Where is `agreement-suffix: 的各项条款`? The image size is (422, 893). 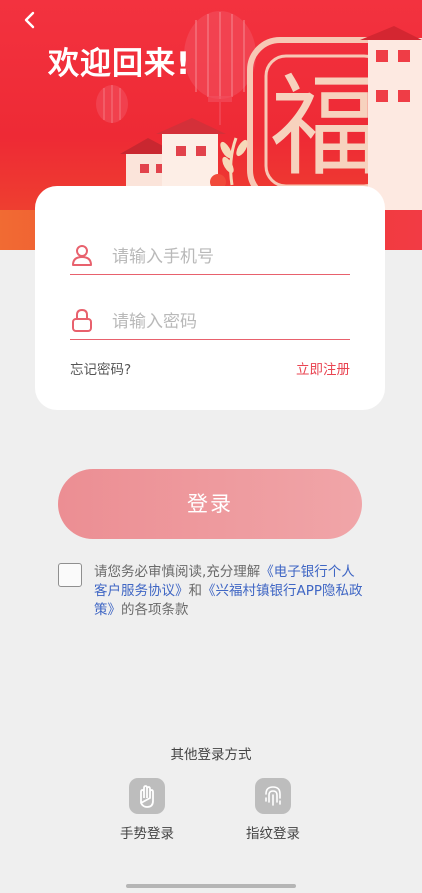 agreement-suffix: 的各项条款 is located at coordinates (155, 610).